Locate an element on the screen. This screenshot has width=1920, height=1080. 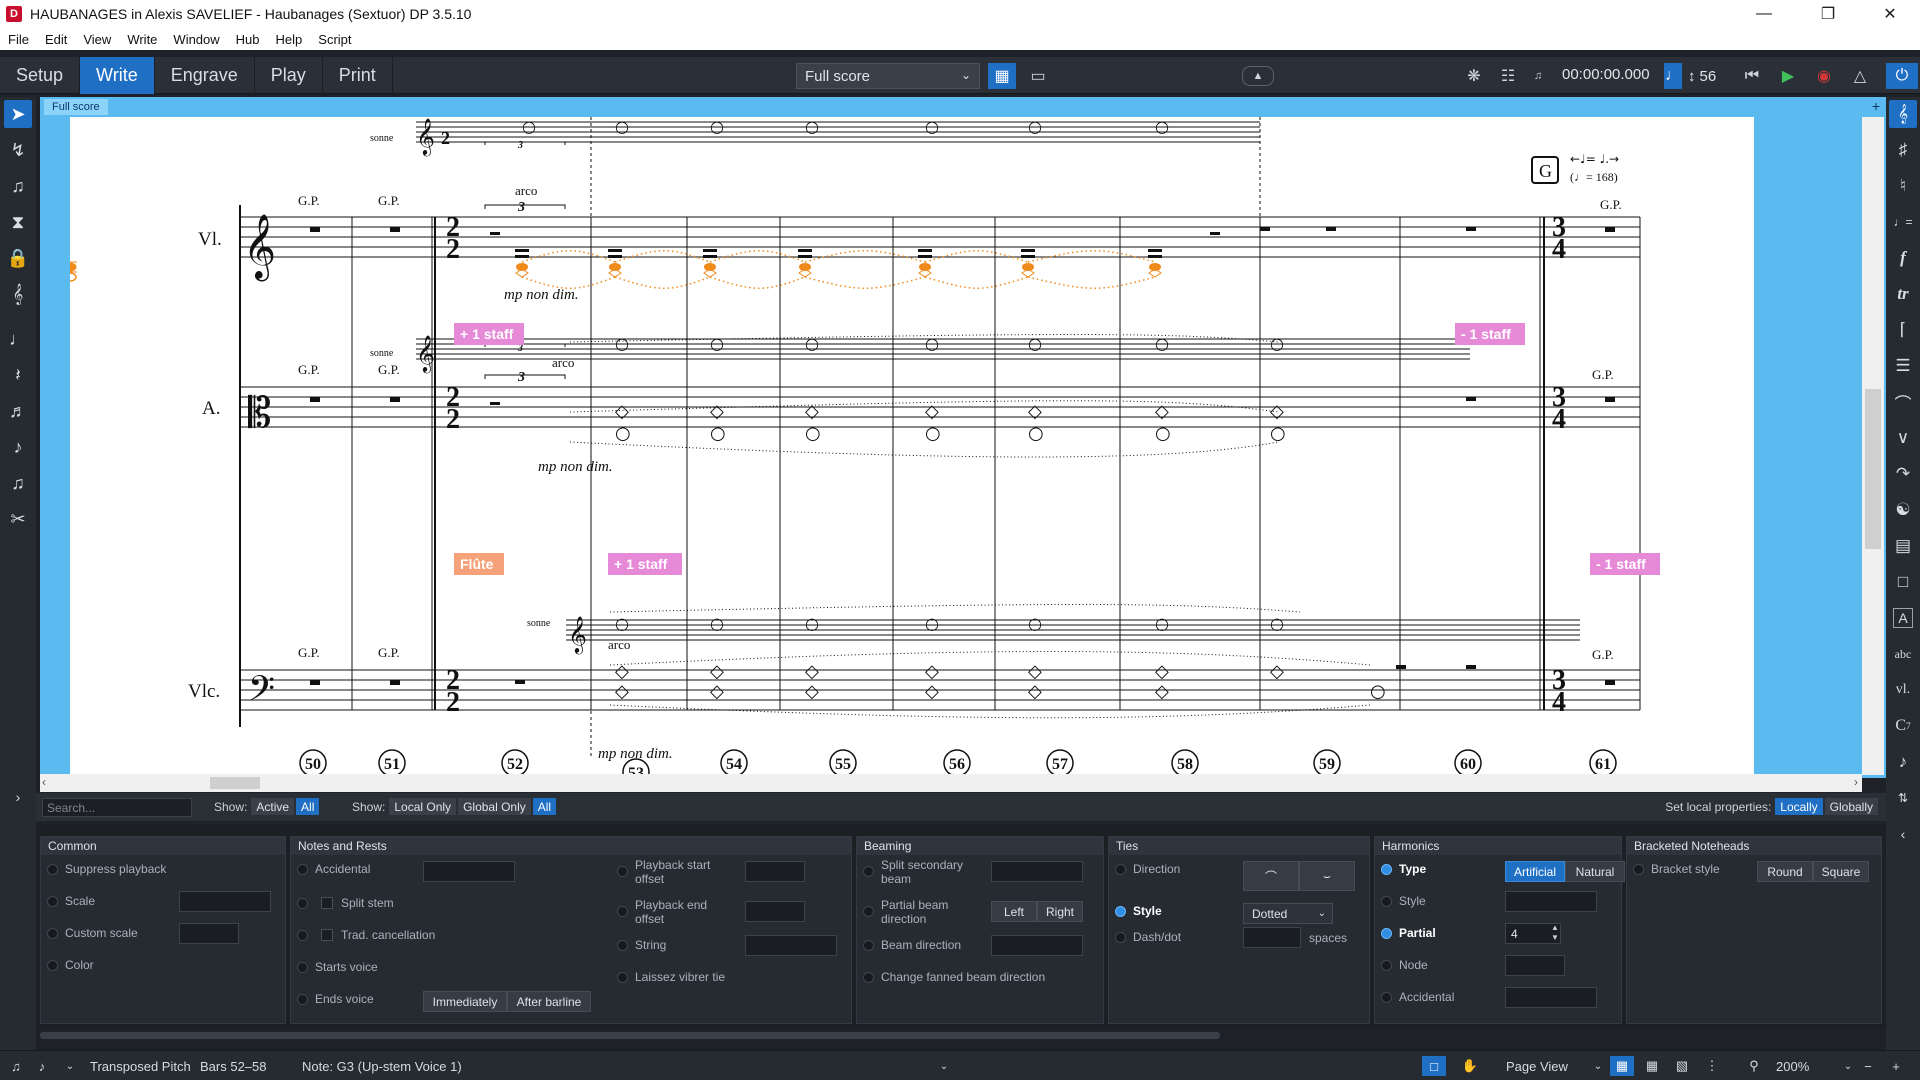
scale-field is located at coordinates (225, 901).